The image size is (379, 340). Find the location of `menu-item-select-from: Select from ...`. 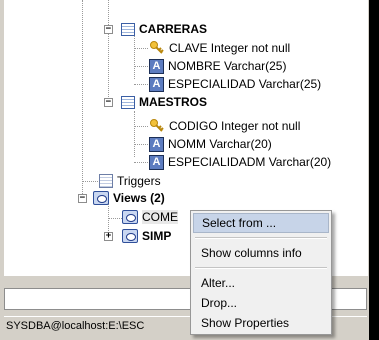

menu-item-select-from: Select from ... is located at coordinates (261, 223).